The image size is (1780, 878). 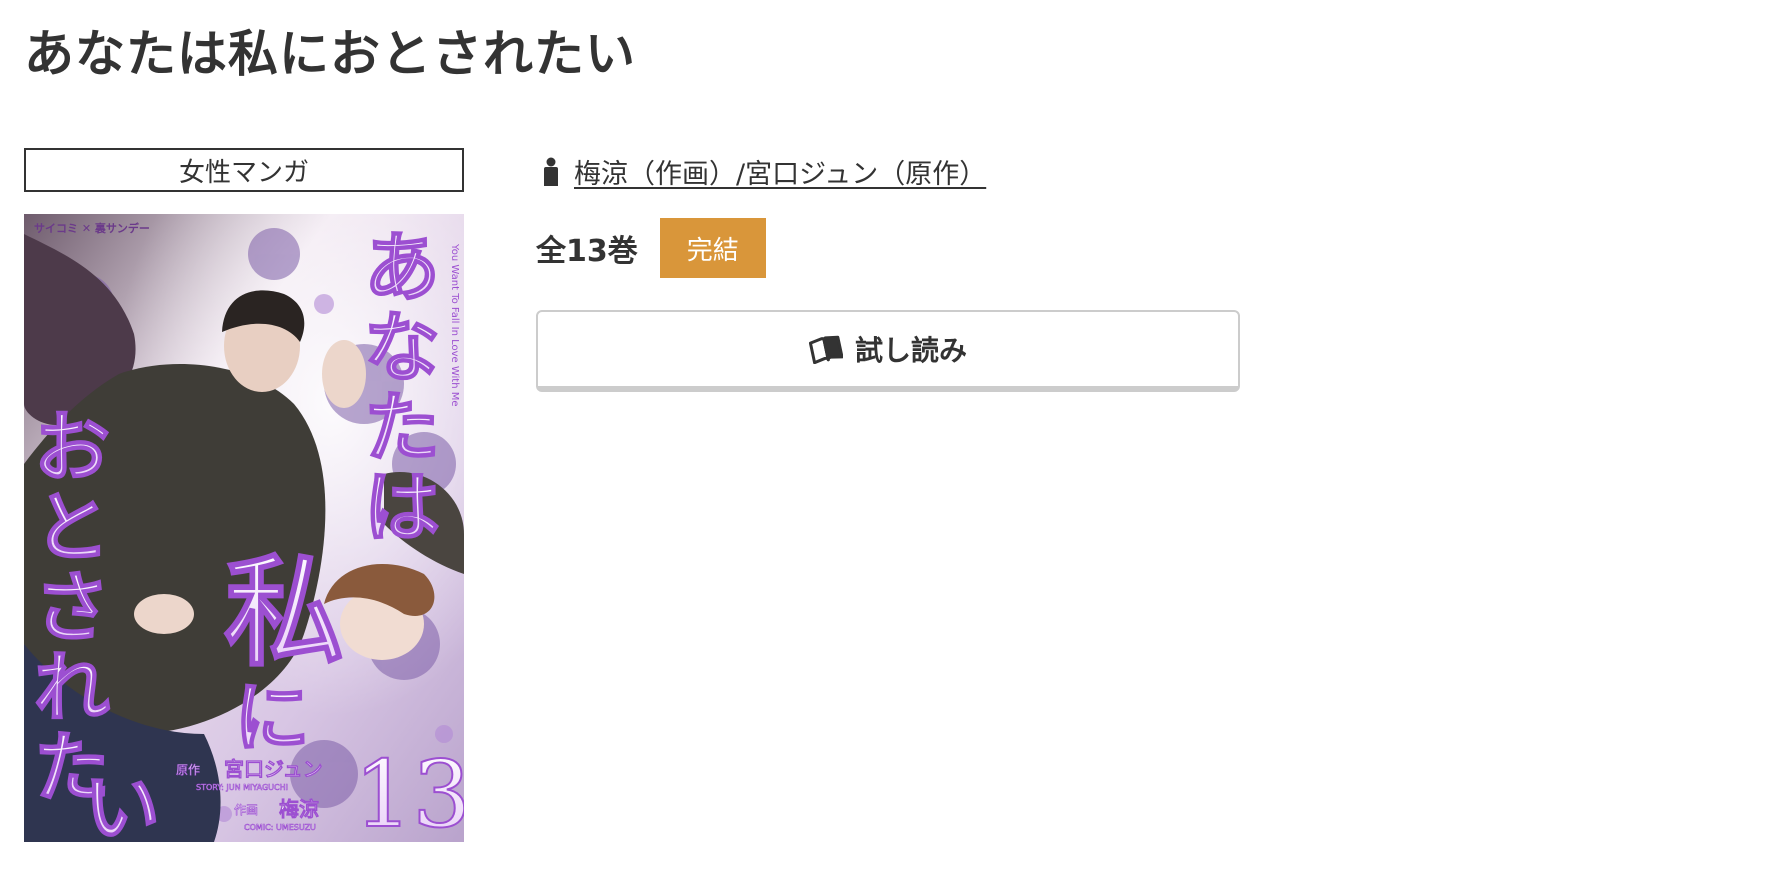 I want to click on cover-title-char-5: お, so click(x=72, y=447).